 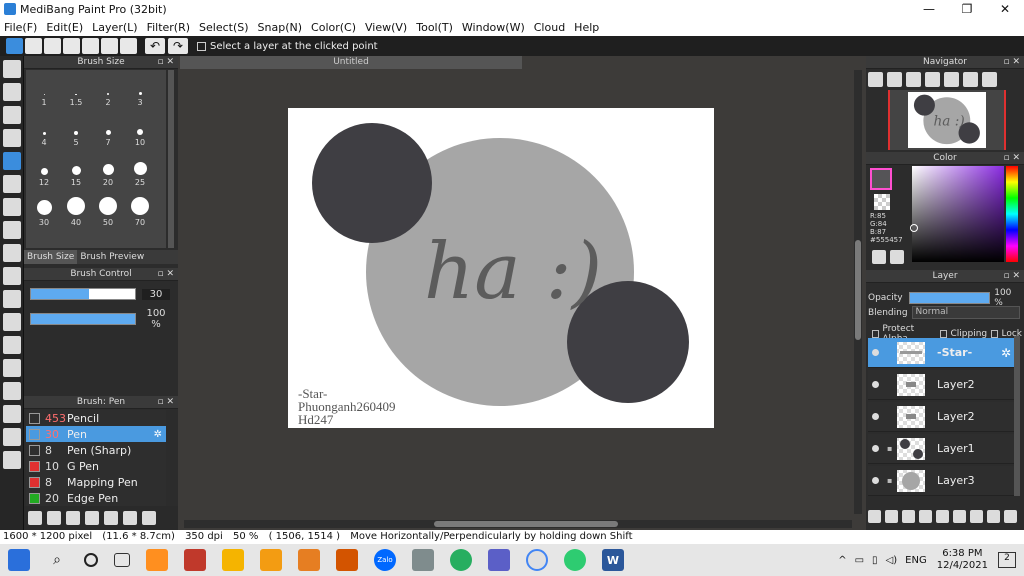 I want to click on brush-size-slider, so click(x=83, y=294).